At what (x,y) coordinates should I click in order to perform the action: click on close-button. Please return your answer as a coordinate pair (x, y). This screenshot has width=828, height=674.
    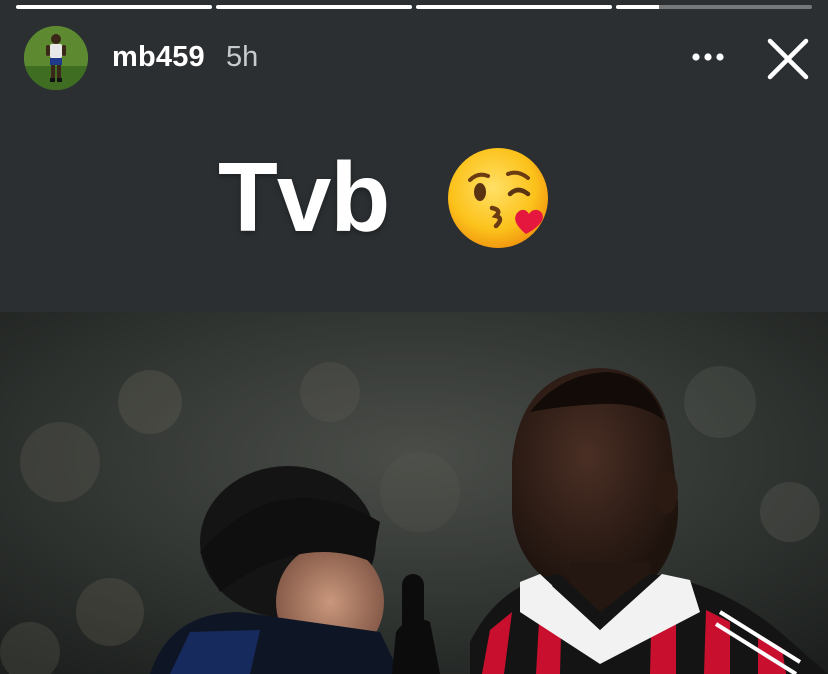
    Looking at the image, I should click on (788, 59).